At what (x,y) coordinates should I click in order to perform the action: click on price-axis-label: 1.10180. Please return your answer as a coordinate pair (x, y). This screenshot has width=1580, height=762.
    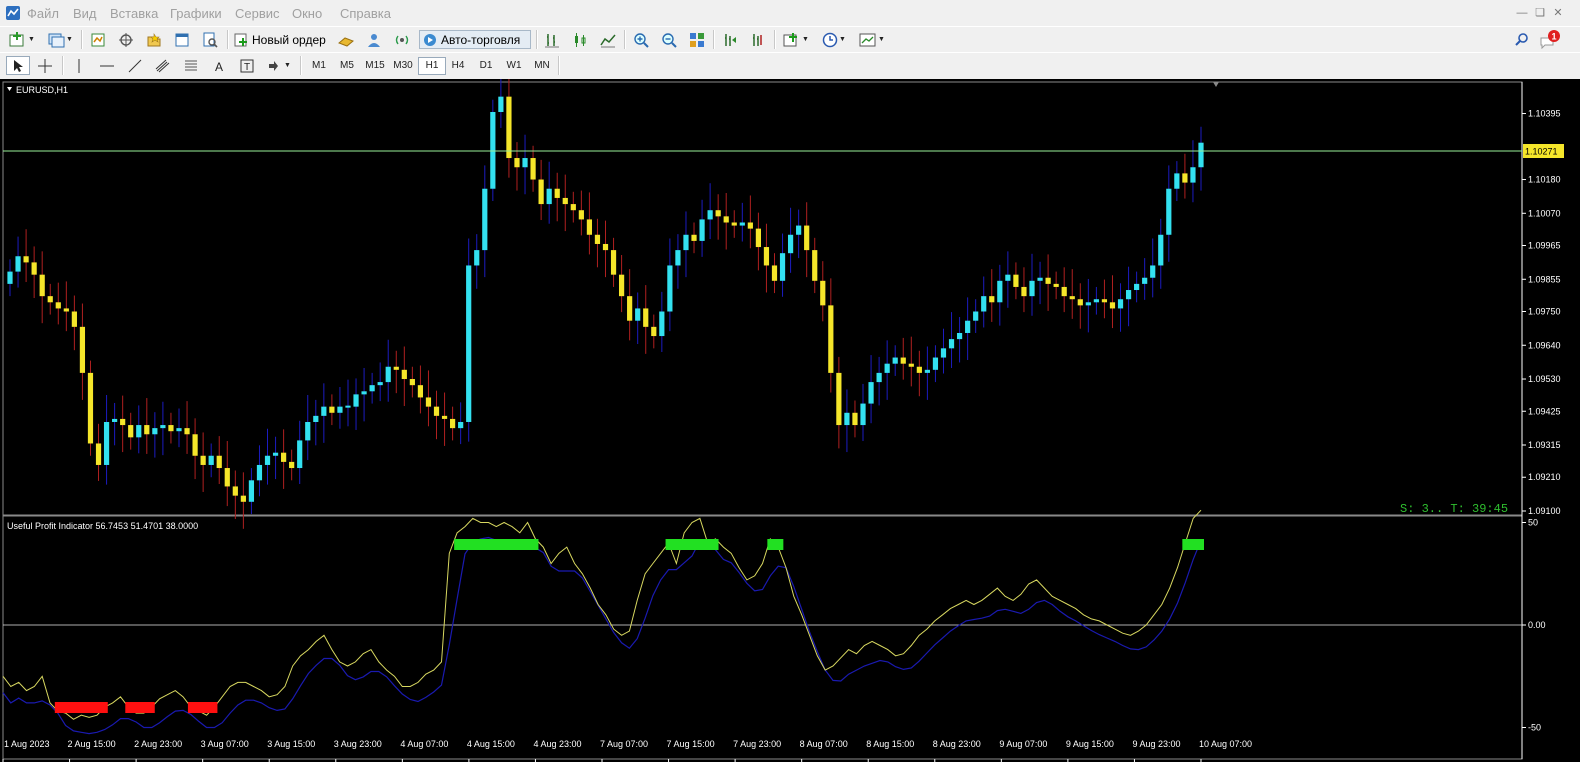
    Looking at the image, I should click on (1544, 180).